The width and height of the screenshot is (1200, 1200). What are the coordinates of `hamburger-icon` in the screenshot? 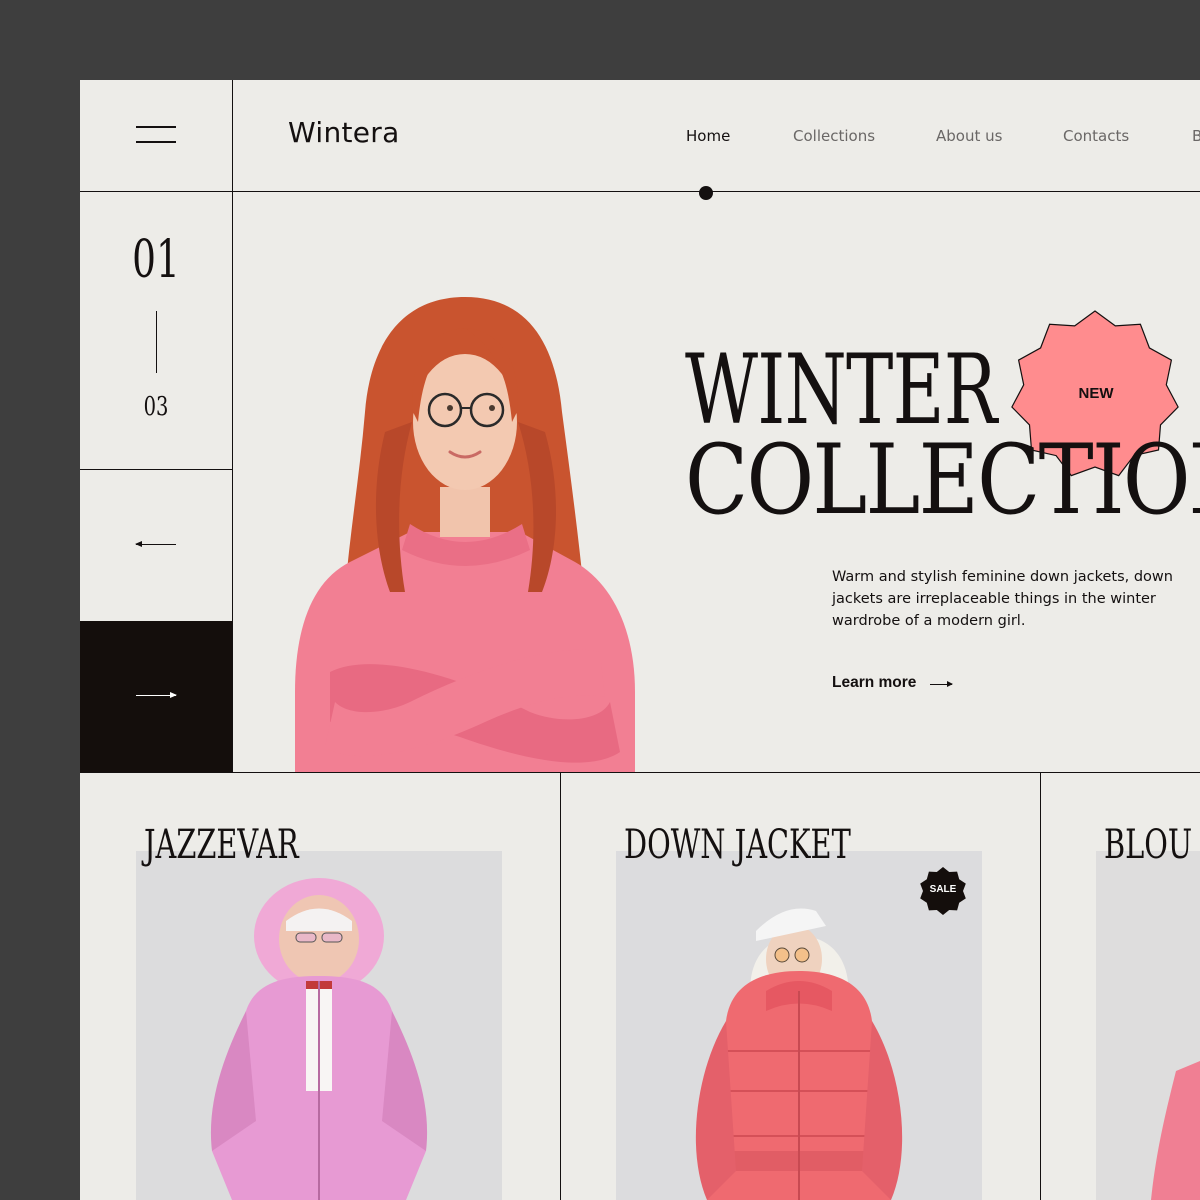 It's located at (156, 136).